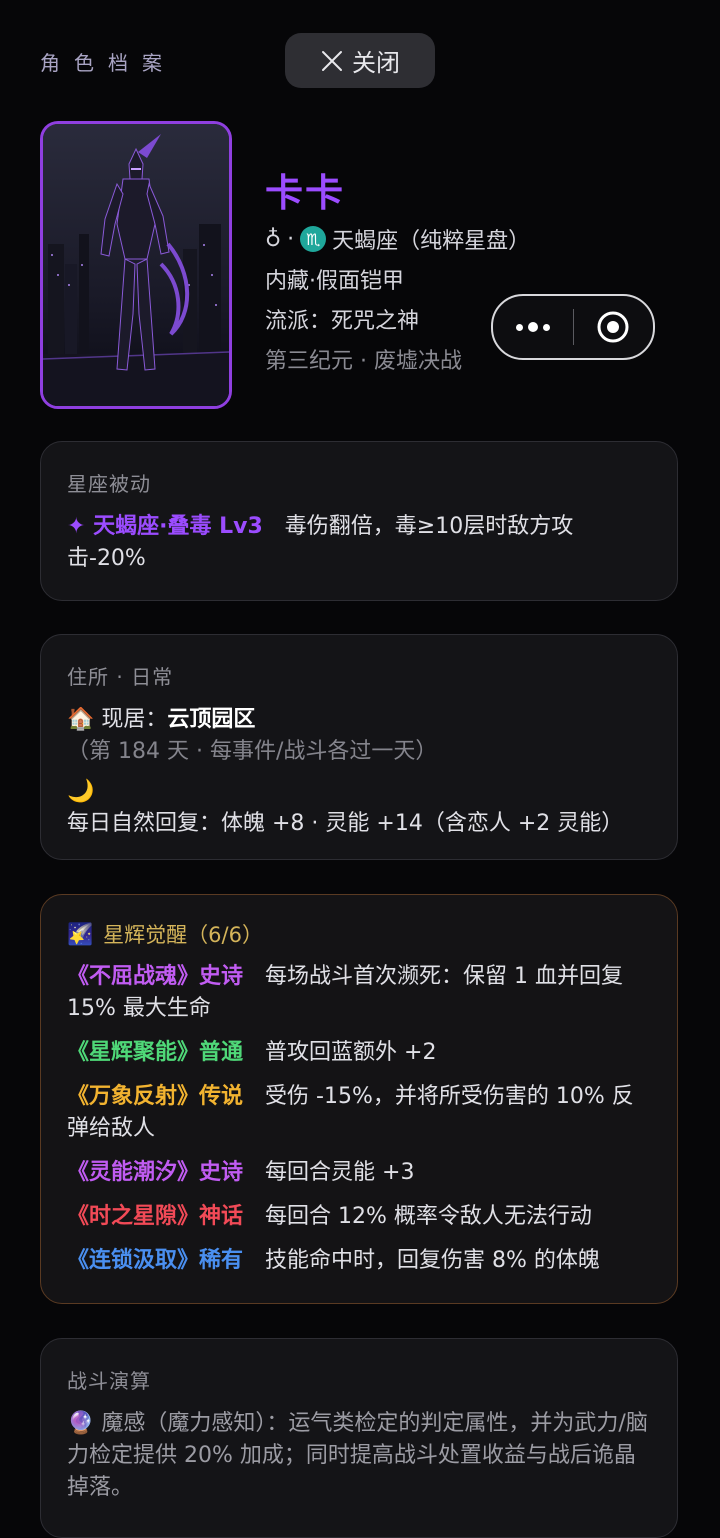 The image size is (720, 1538). What do you see at coordinates (363, 361) in the screenshot?
I see `era-line: 第三纪元 · 废墟决战` at bounding box center [363, 361].